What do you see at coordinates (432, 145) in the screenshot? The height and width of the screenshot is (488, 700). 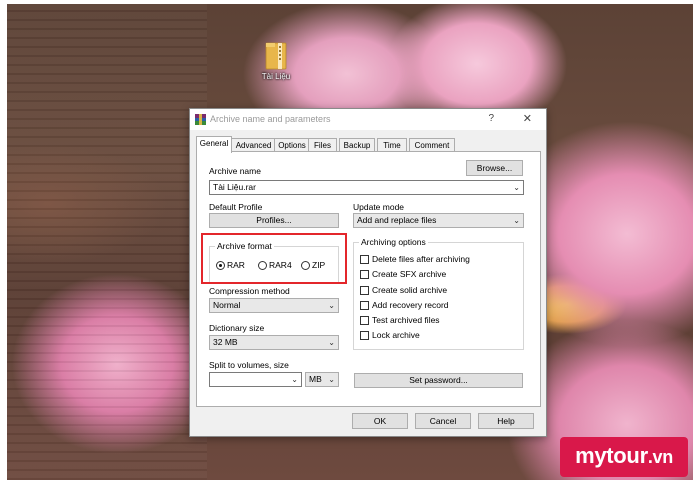 I see `tab-comment: Comment` at bounding box center [432, 145].